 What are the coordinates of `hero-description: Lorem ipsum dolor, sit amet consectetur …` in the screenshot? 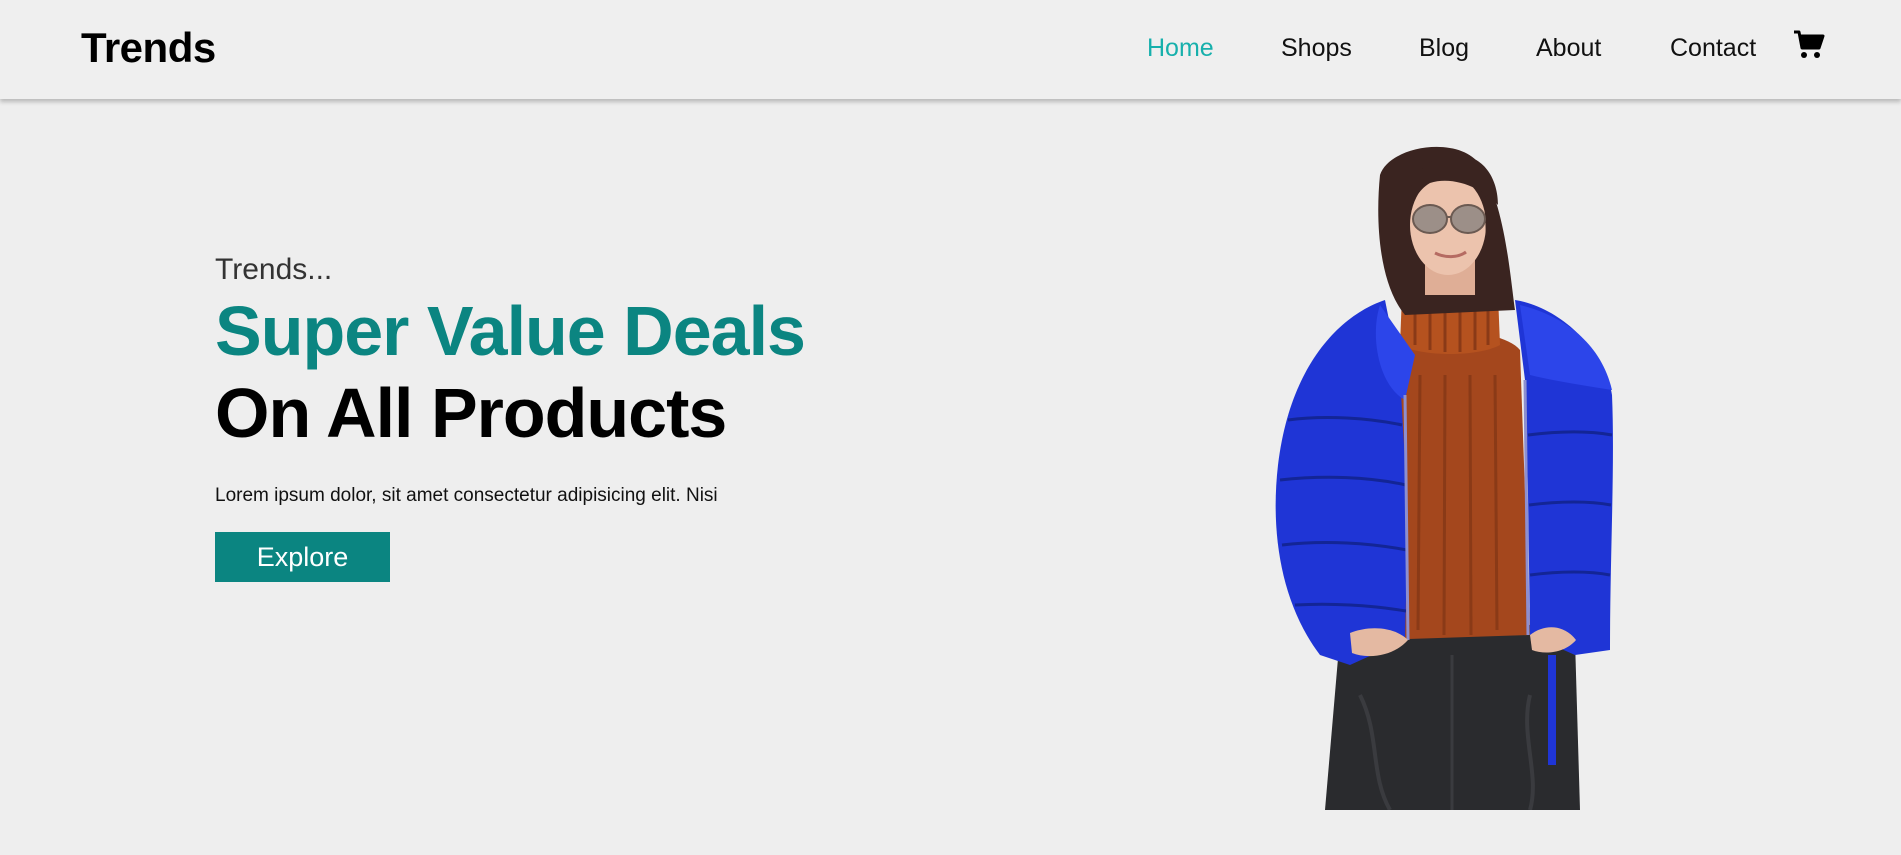 It's located at (466, 495).